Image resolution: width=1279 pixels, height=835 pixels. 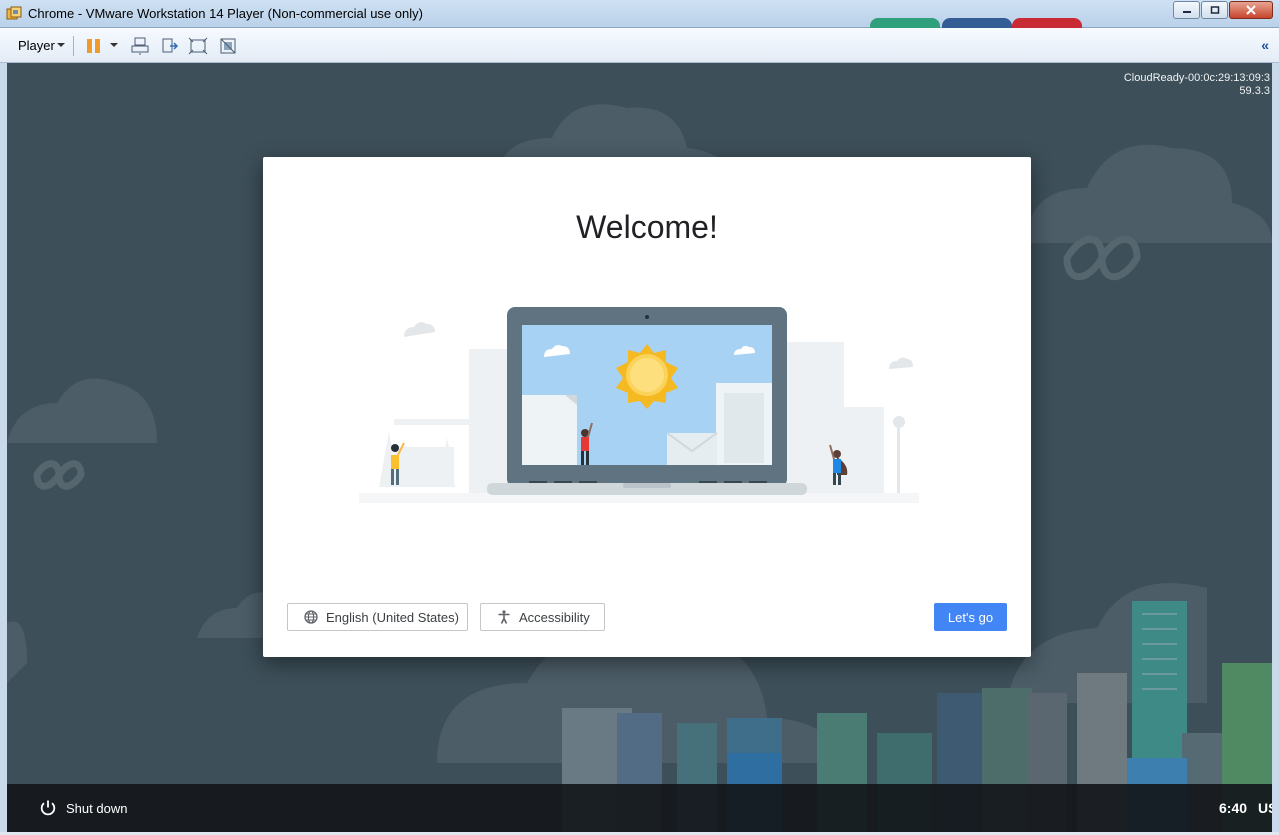 I want to click on maximize-icon, so click(x=1214, y=10).